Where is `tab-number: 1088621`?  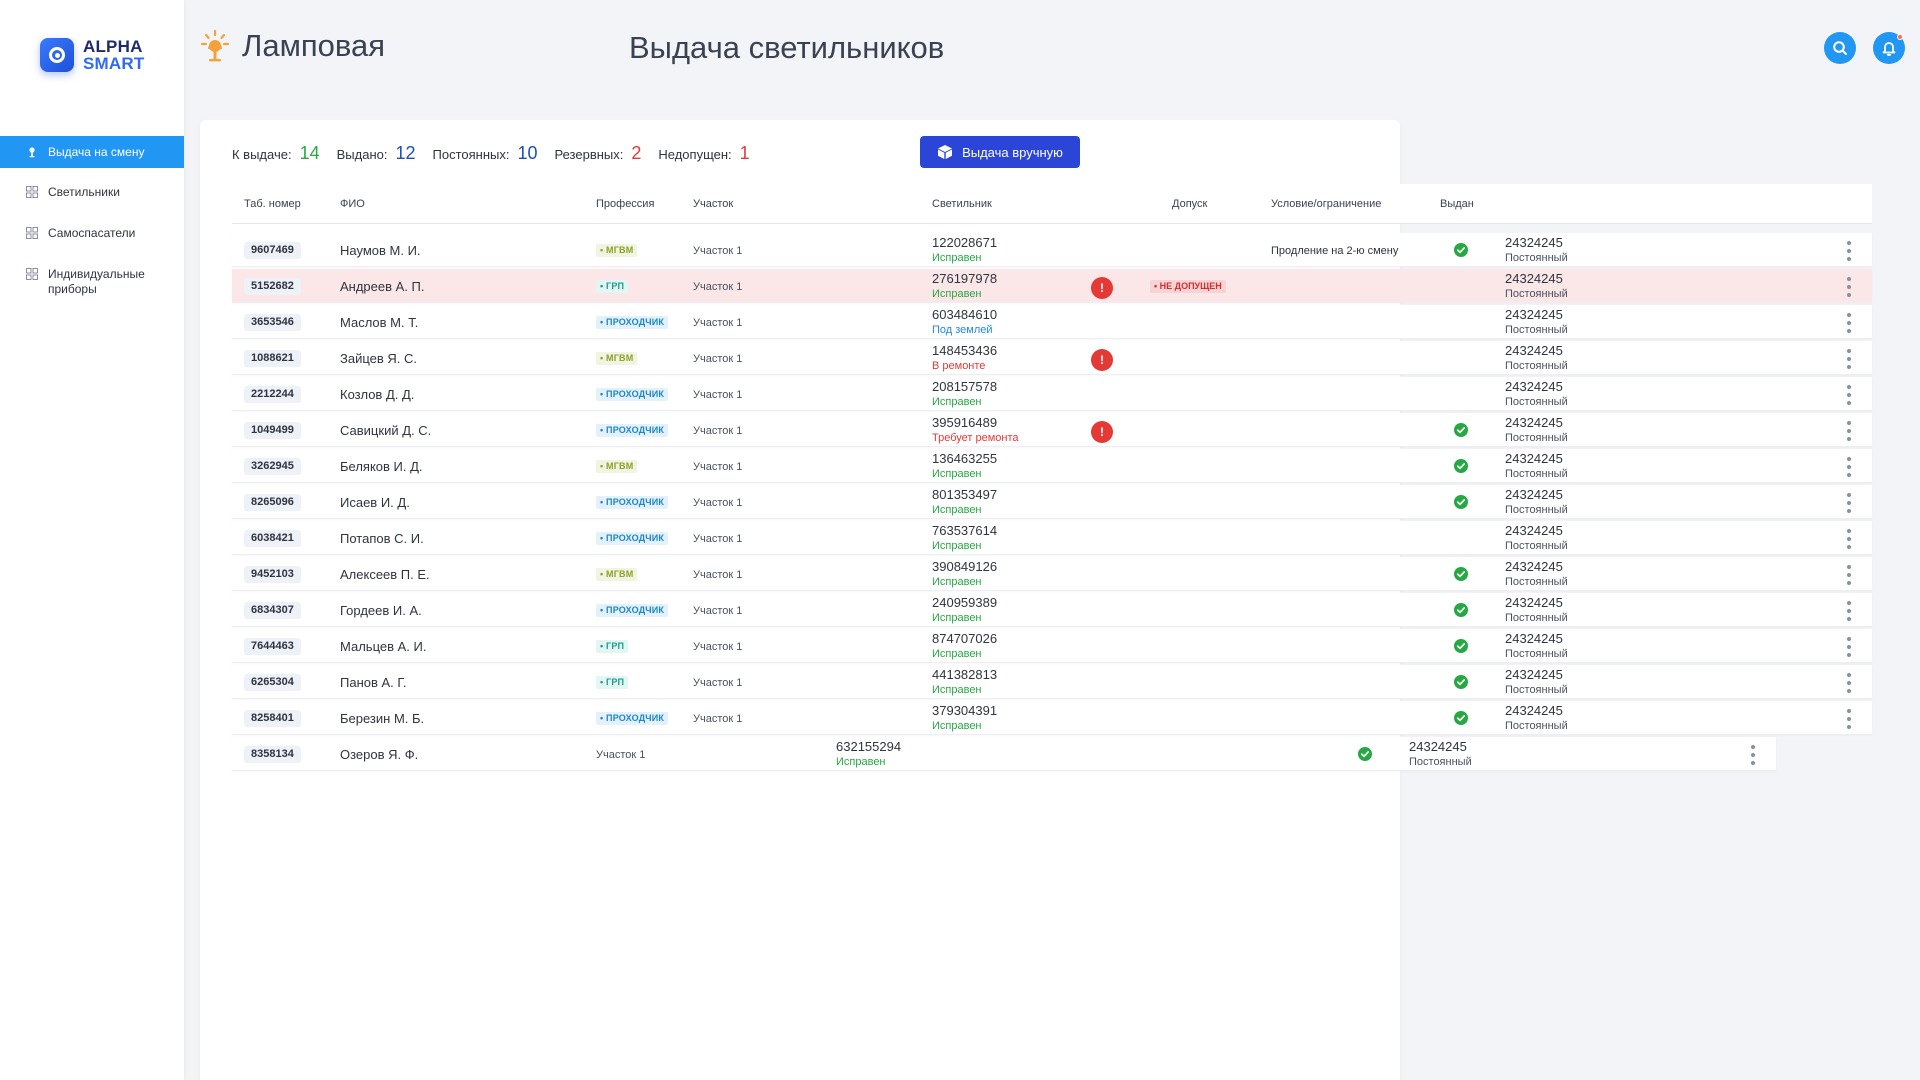 tab-number: 1088621 is located at coordinates (272, 358).